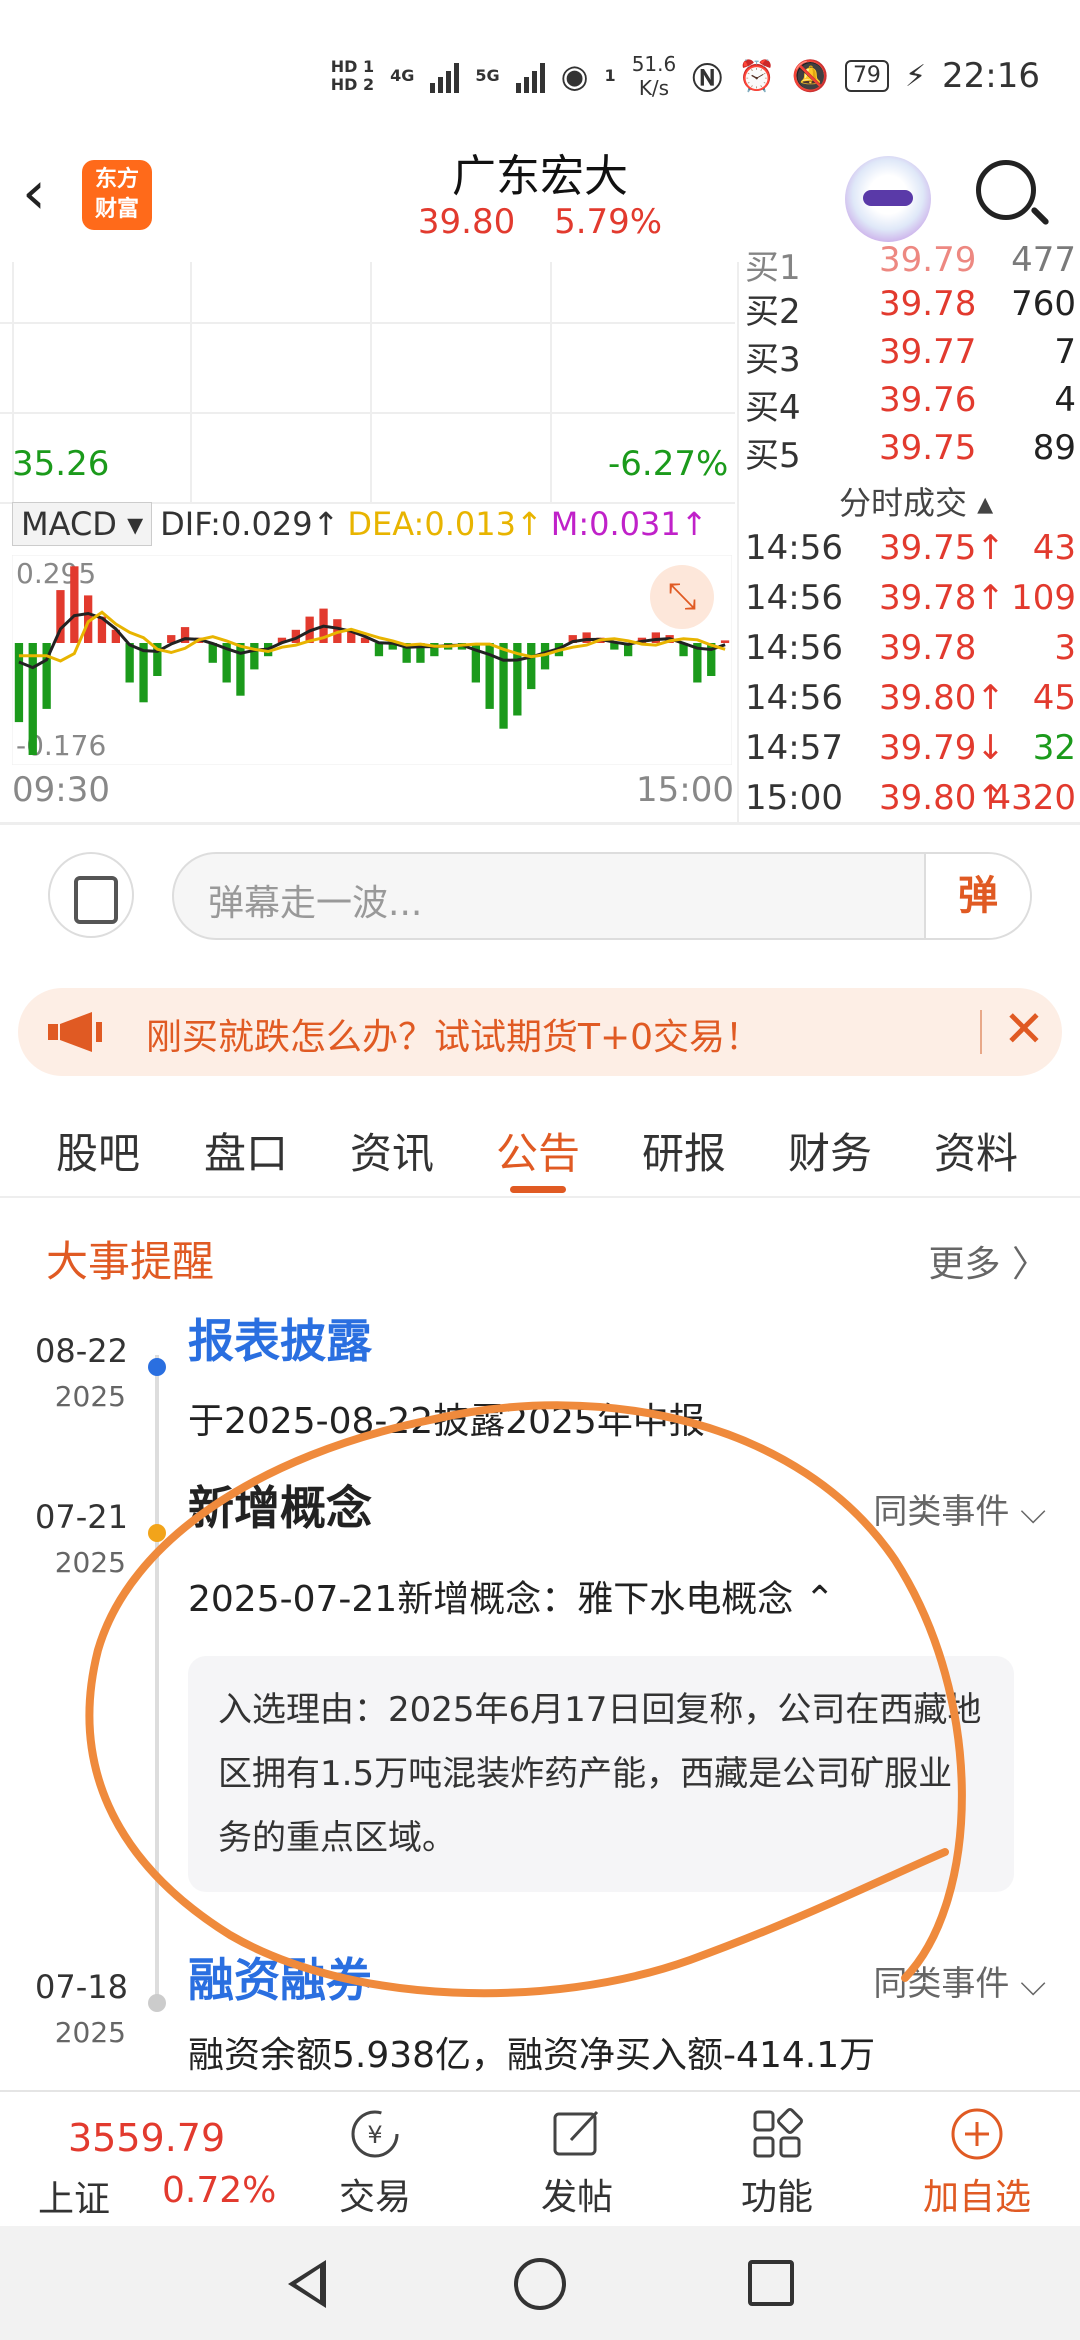 This screenshot has height=2340, width=1080. Describe the element at coordinates (915, 76) in the screenshot. I see `charging-icon: ⚡` at that location.